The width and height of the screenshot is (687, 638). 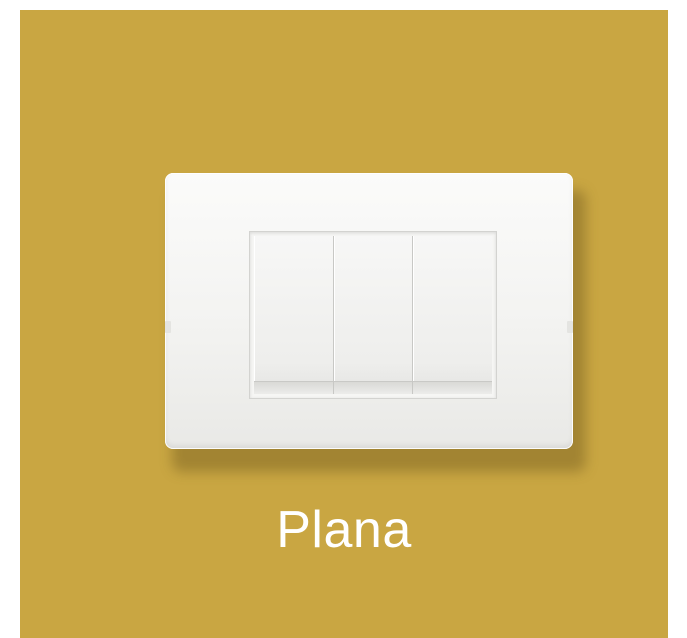 I want to click on rocker-switch-middle, so click(x=373, y=315).